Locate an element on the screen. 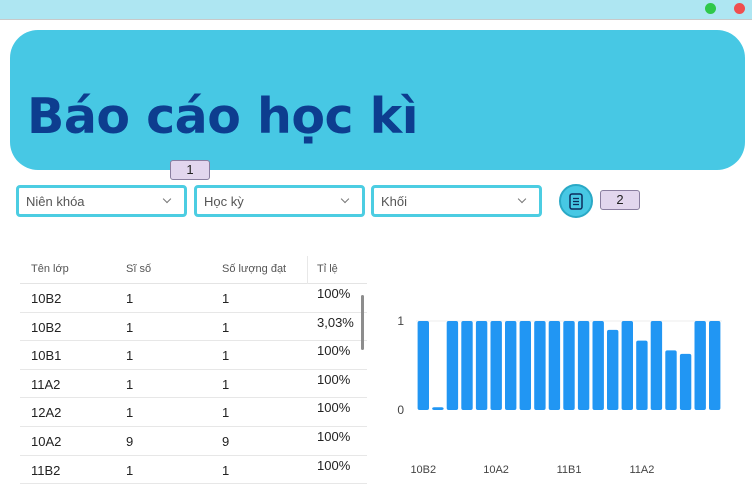 The width and height of the screenshot is (752, 494). x-tick-label: 10A2 is located at coordinates (496, 470).